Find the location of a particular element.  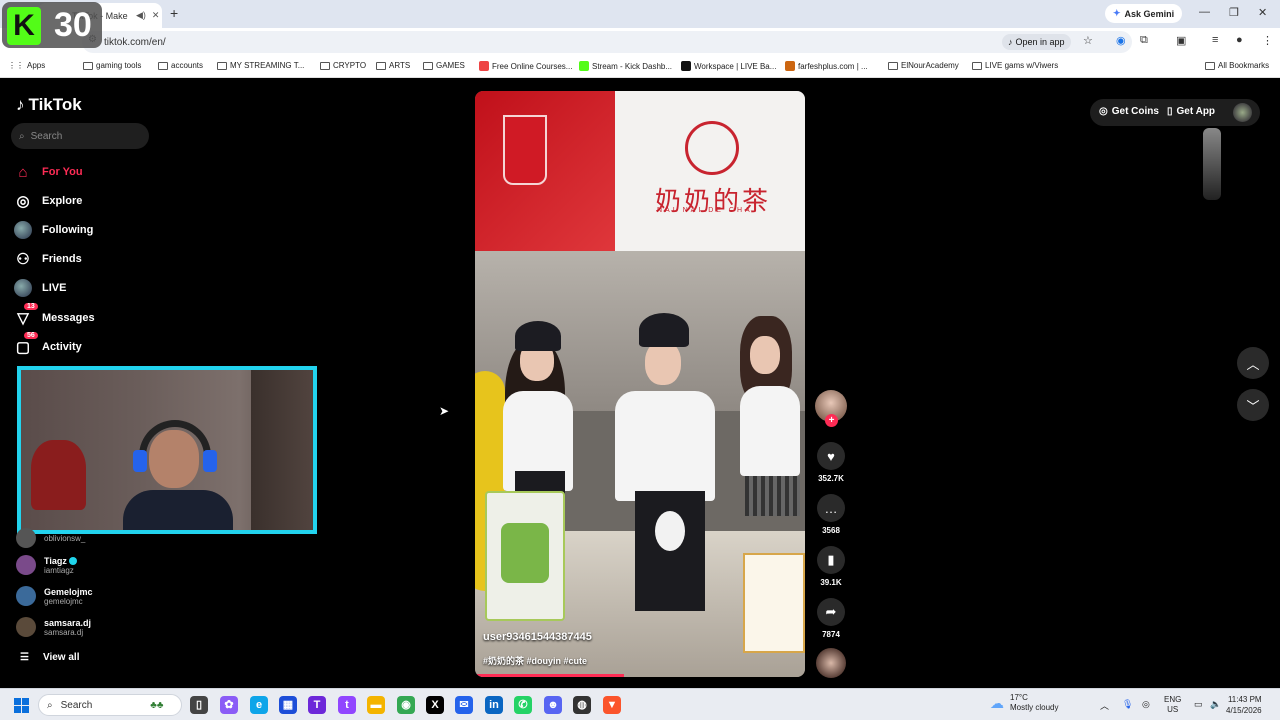

bookmark-star-icon: ☆ is located at coordinates (1088, 40).